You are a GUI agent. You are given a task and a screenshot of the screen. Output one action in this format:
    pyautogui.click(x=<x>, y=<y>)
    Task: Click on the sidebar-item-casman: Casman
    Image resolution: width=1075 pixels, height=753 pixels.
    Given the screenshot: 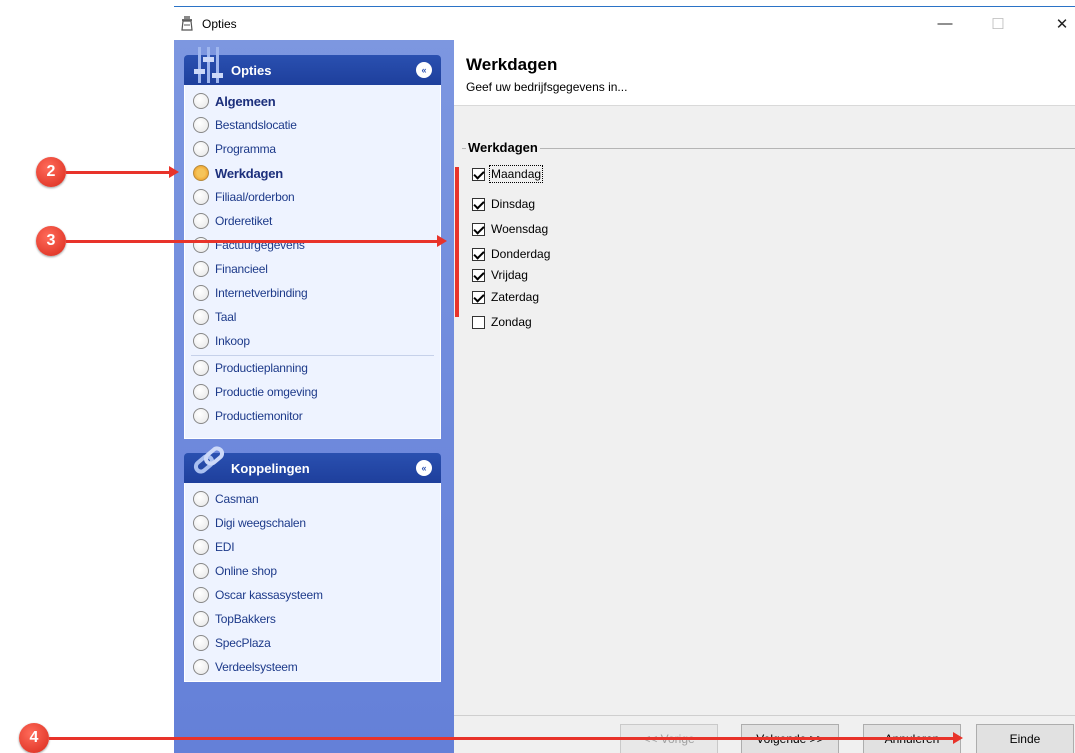 What is the action you would take?
    pyautogui.click(x=312, y=499)
    